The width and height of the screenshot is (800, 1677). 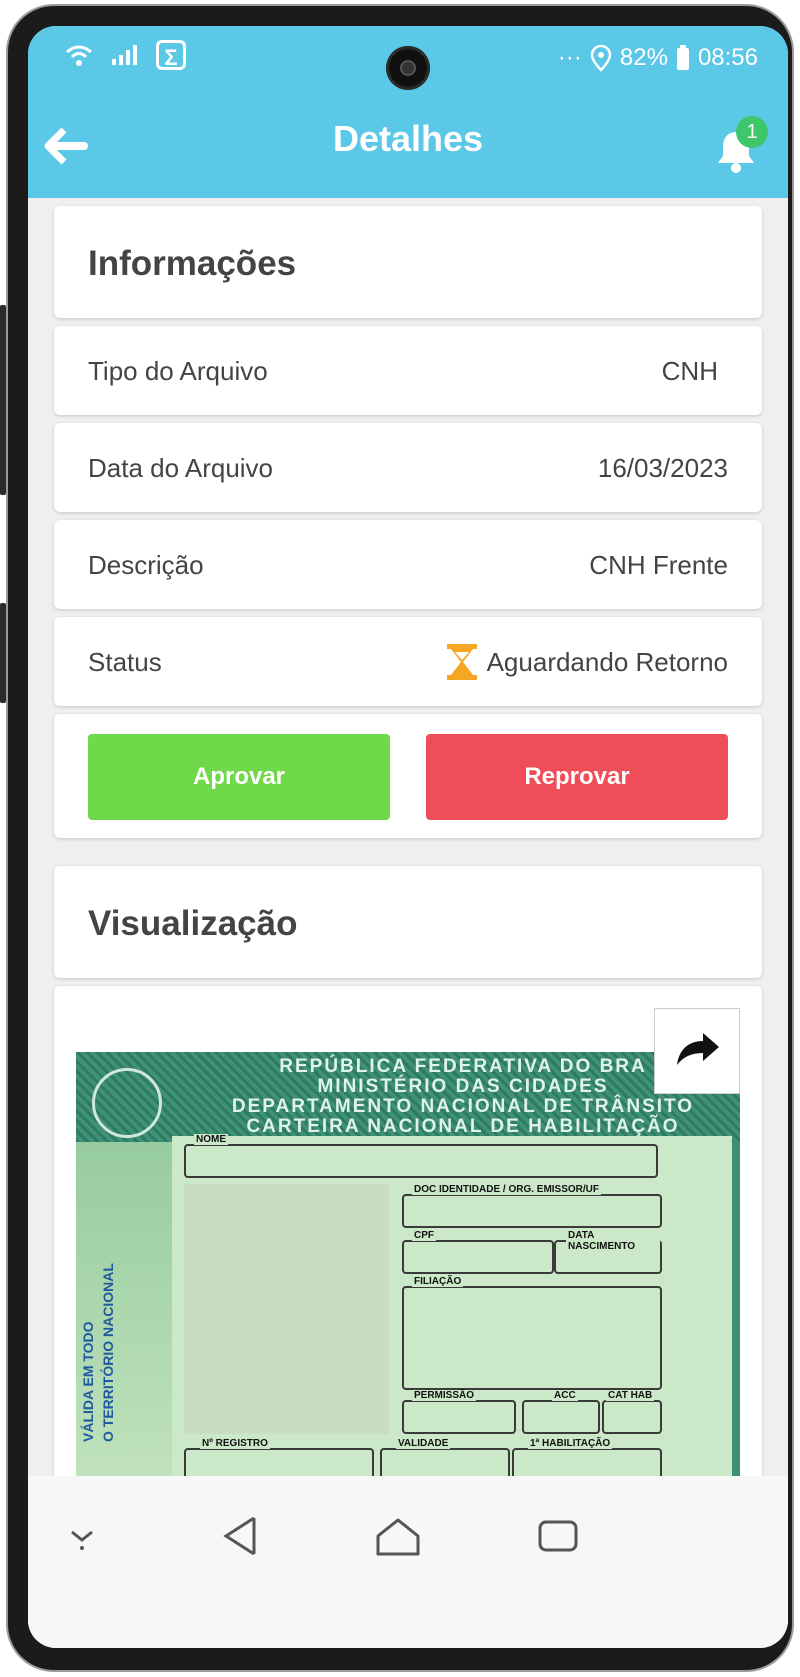 I want to click on field-birth-date: DATA NASCIMENTO, so click(x=608, y=1252).